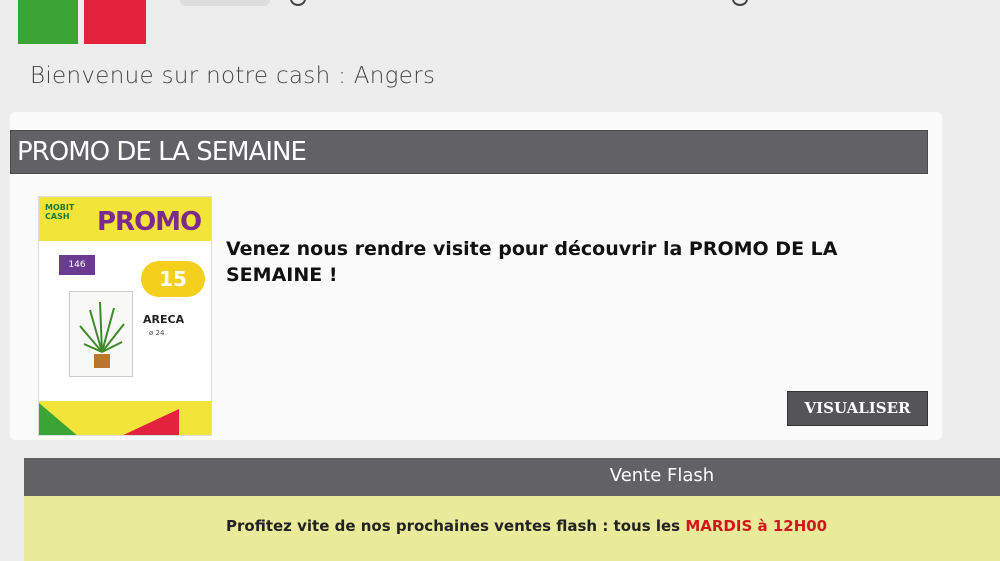  What do you see at coordinates (59, 419) in the screenshot?
I see `flyer-green-triangle` at bounding box center [59, 419].